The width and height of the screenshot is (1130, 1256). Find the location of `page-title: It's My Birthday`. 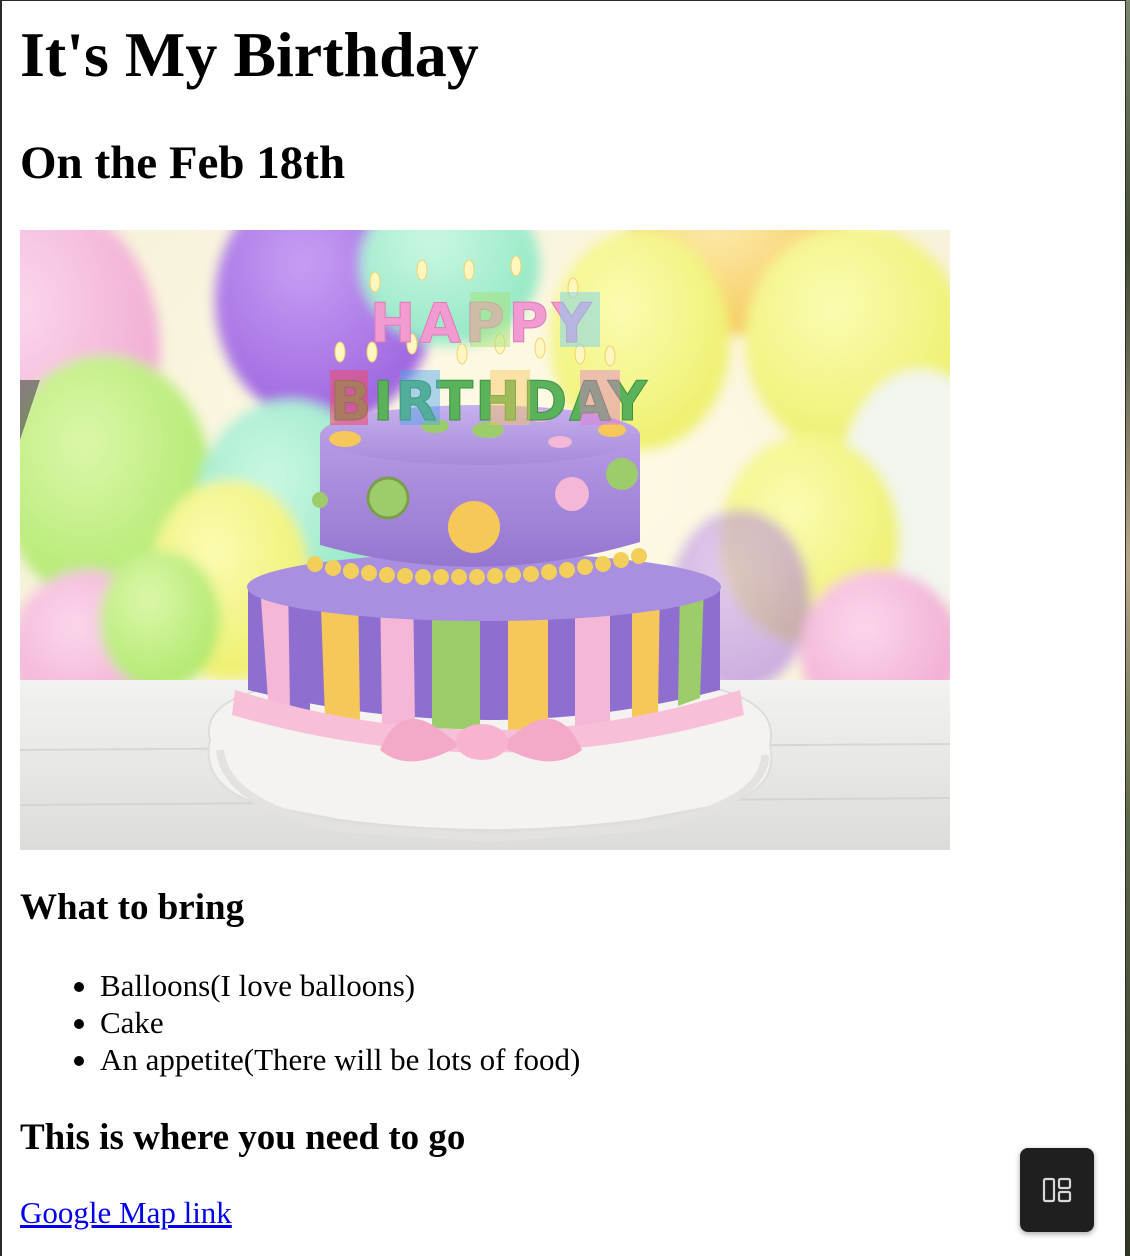

page-title: It's My Birthday is located at coordinates (249, 54).